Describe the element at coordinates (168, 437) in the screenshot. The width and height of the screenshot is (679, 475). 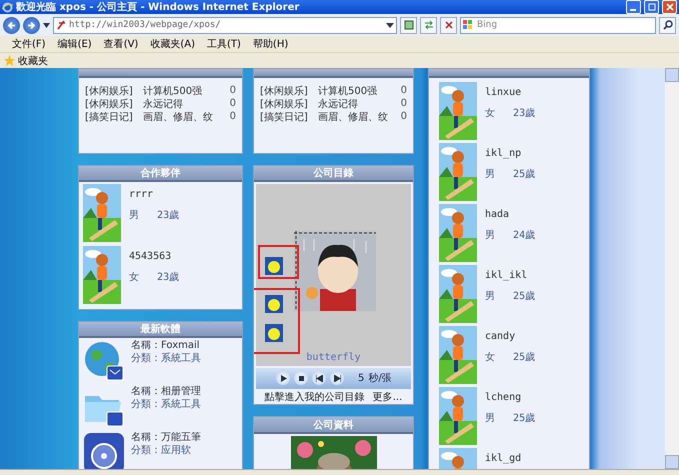
I see `software-name: 名稱：万能五筆` at that location.